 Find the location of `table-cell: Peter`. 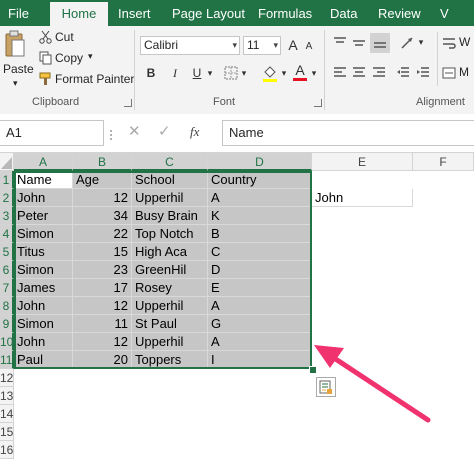

table-cell: Peter is located at coordinates (43, 216).